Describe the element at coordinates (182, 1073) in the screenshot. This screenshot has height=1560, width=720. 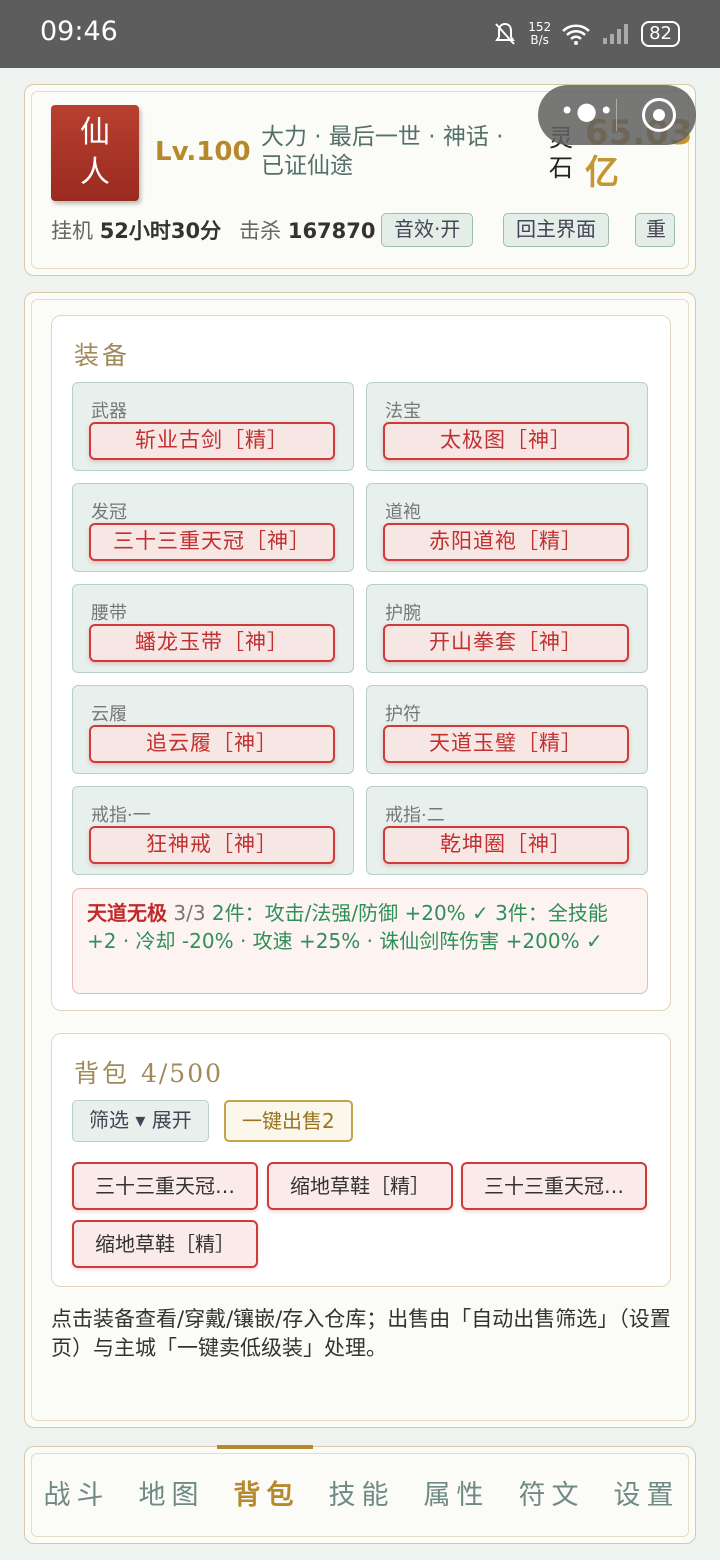
I see `bag-capacity: 4/500` at that location.